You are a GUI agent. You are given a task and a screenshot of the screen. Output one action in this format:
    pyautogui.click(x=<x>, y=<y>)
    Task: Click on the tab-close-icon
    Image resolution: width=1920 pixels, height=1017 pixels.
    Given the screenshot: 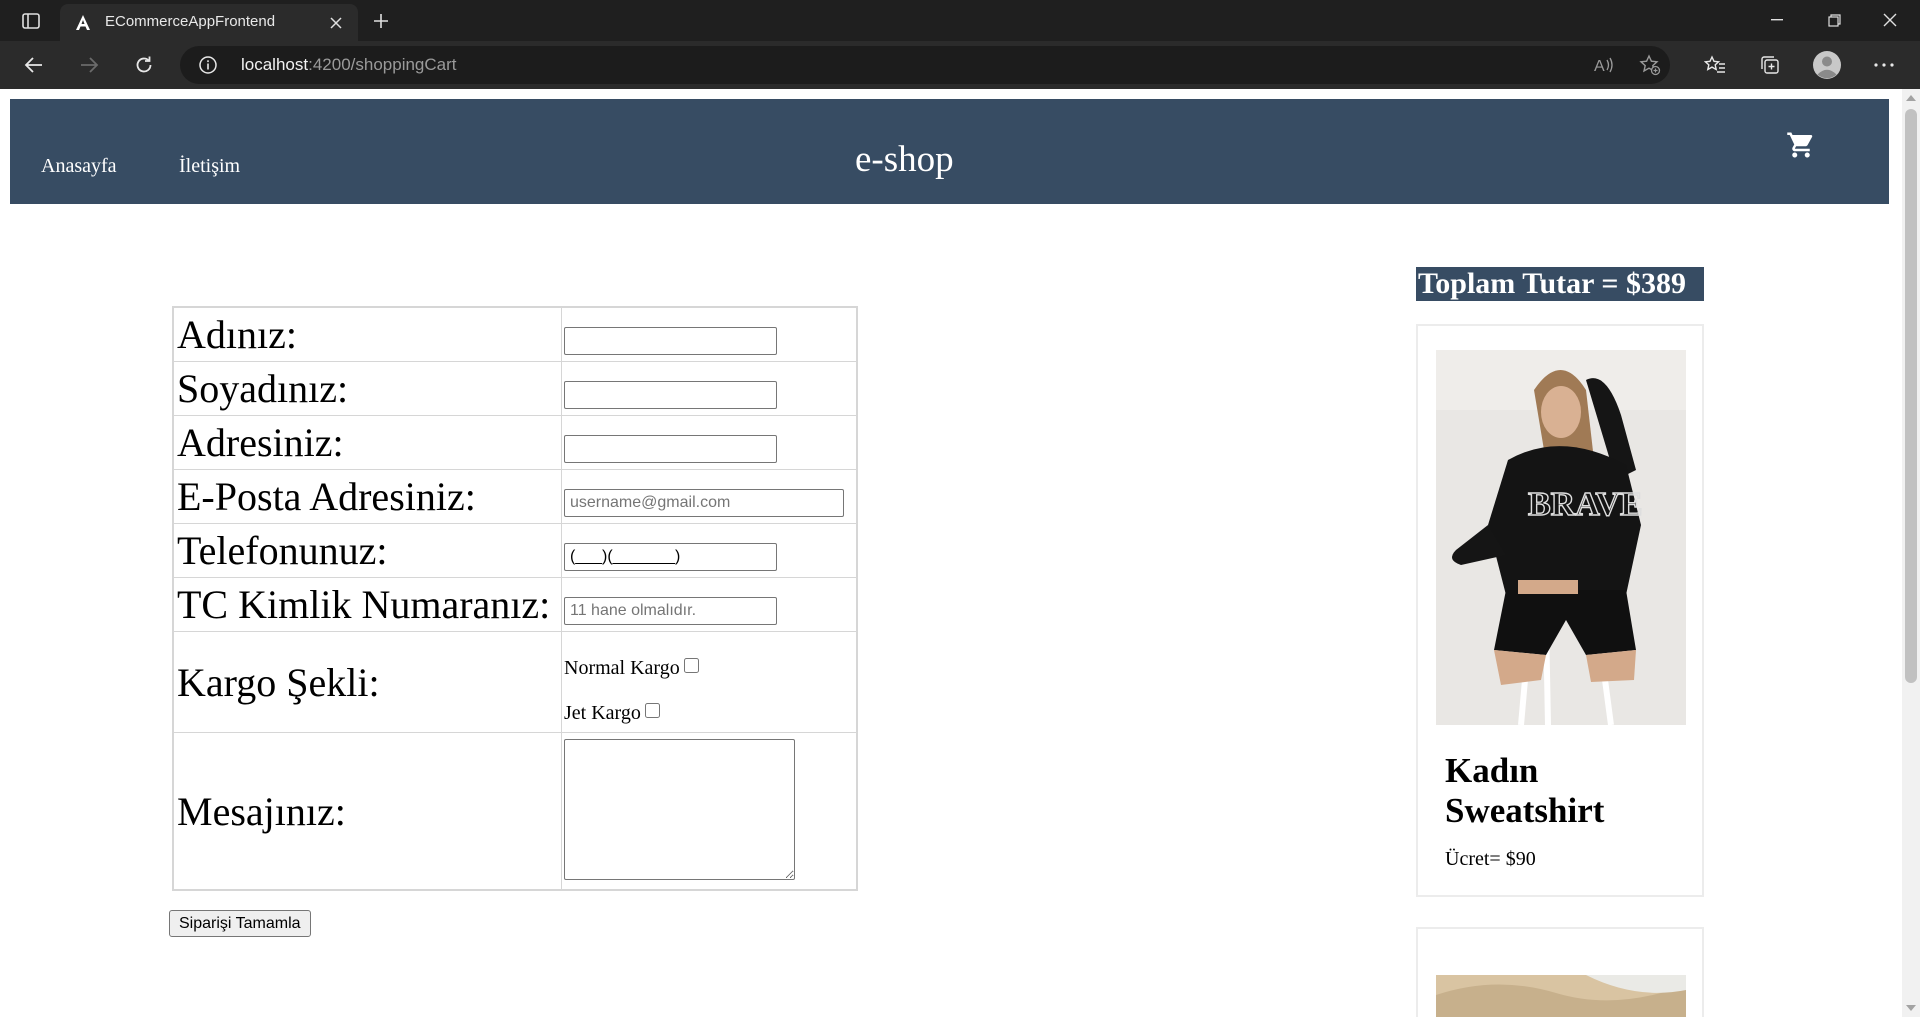 What is the action you would take?
    pyautogui.click(x=336, y=23)
    